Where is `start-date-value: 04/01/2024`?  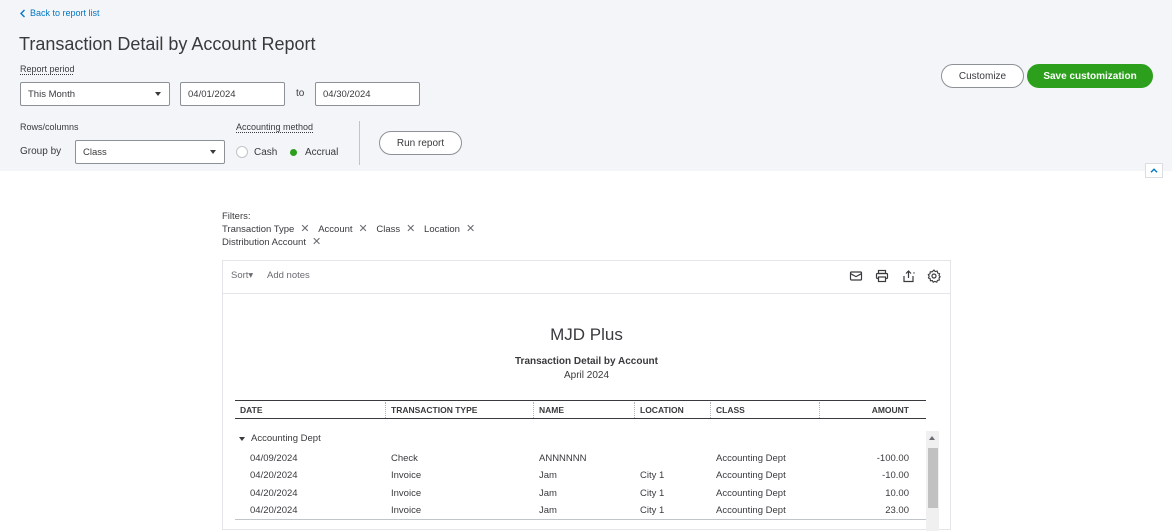
start-date-value: 04/01/2024 is located at coordinates (212, 94).